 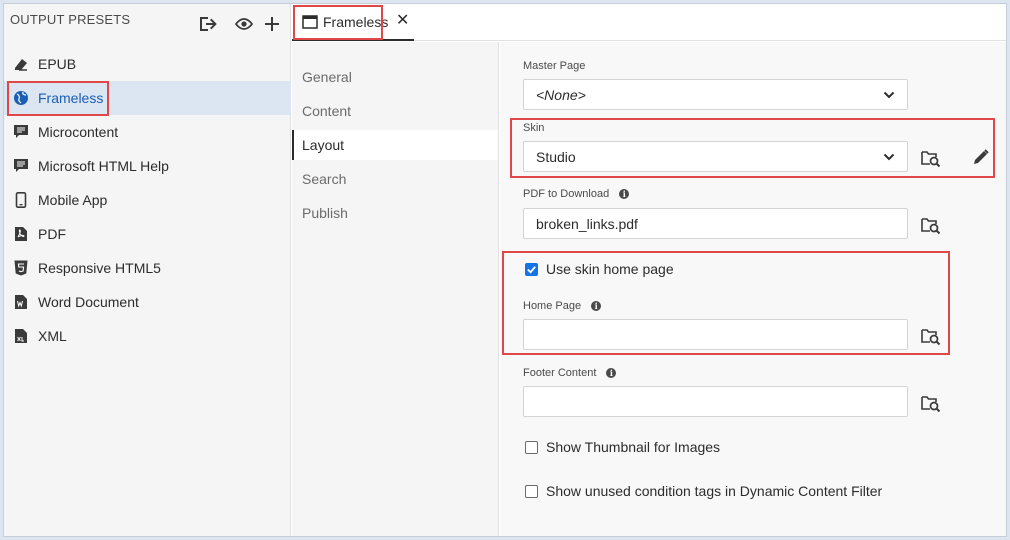 What do you see at coordinates (931, 158) in the screenshot?
I see `browse-skin-icon` at bounding box center [931, 158].